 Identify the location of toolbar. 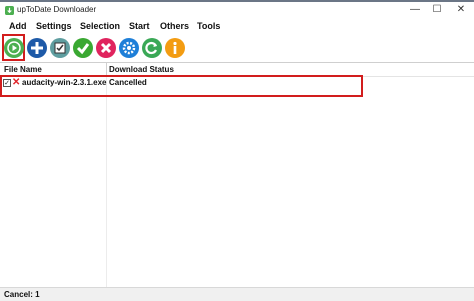
(237, 48).